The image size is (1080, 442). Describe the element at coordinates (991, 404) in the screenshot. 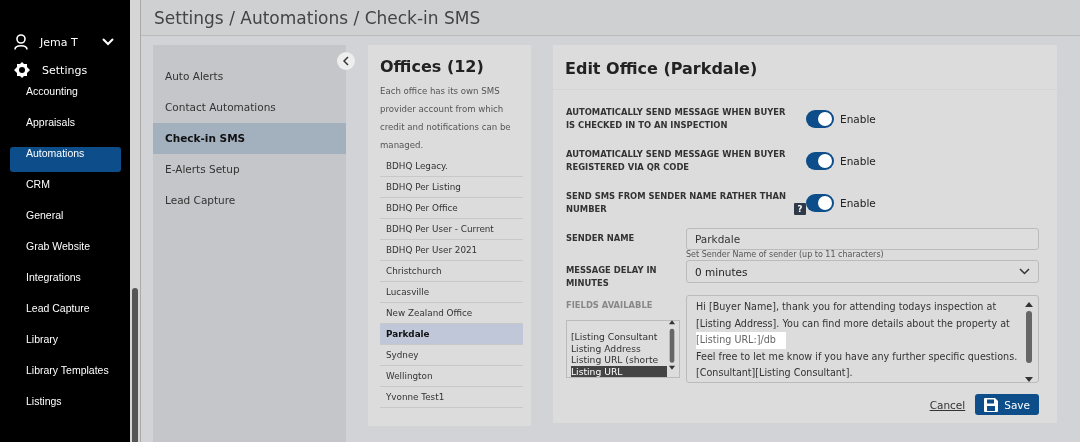

I see `save-icon` at that location.